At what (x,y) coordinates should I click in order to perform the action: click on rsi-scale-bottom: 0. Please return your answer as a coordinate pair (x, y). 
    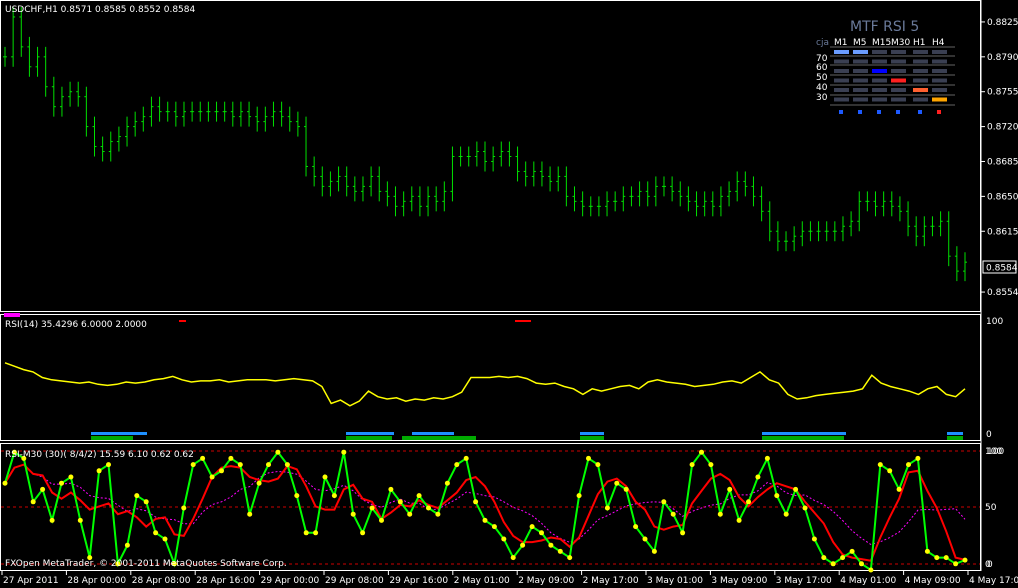
    Looking at the image, I should click on (989, 435).